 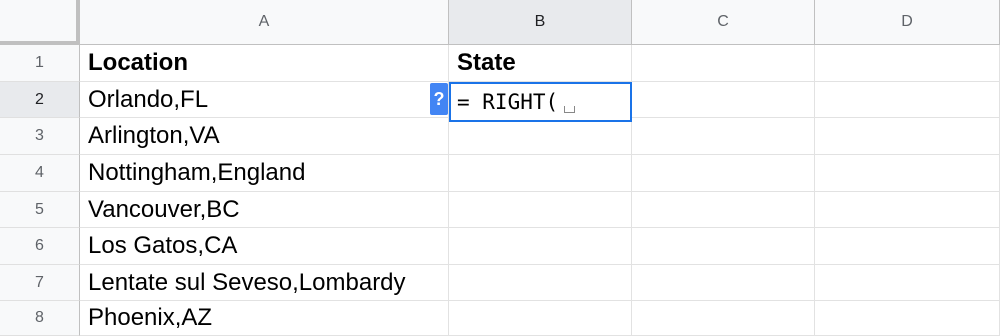 What do you see at coordinates (540, 63) in the screenshot?
I see `cell-b1: State` at bounding box center [540, 63].